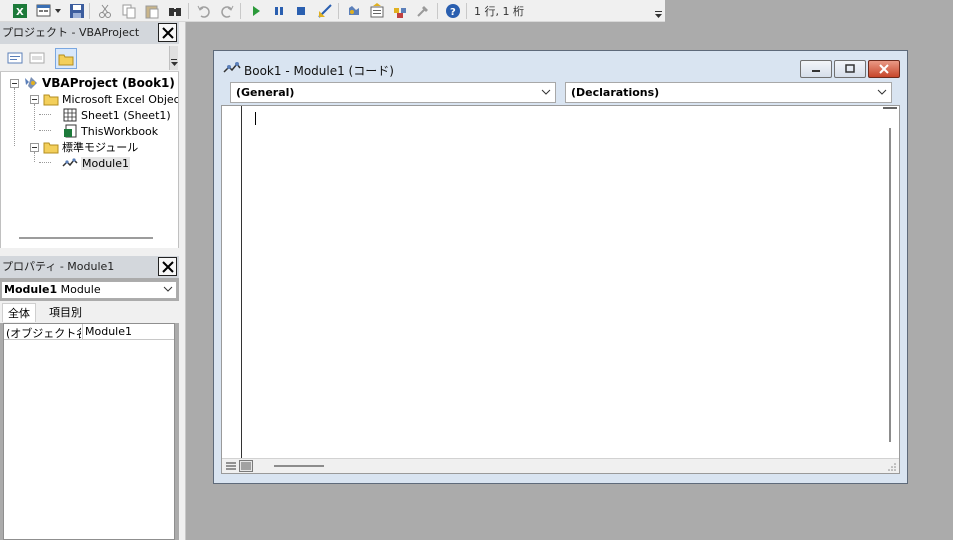  Describe the element at coordinates (116, 115) in the screenshot. I see `tree-item-sheet1: Sheet1 (Sheet1)` at that location.